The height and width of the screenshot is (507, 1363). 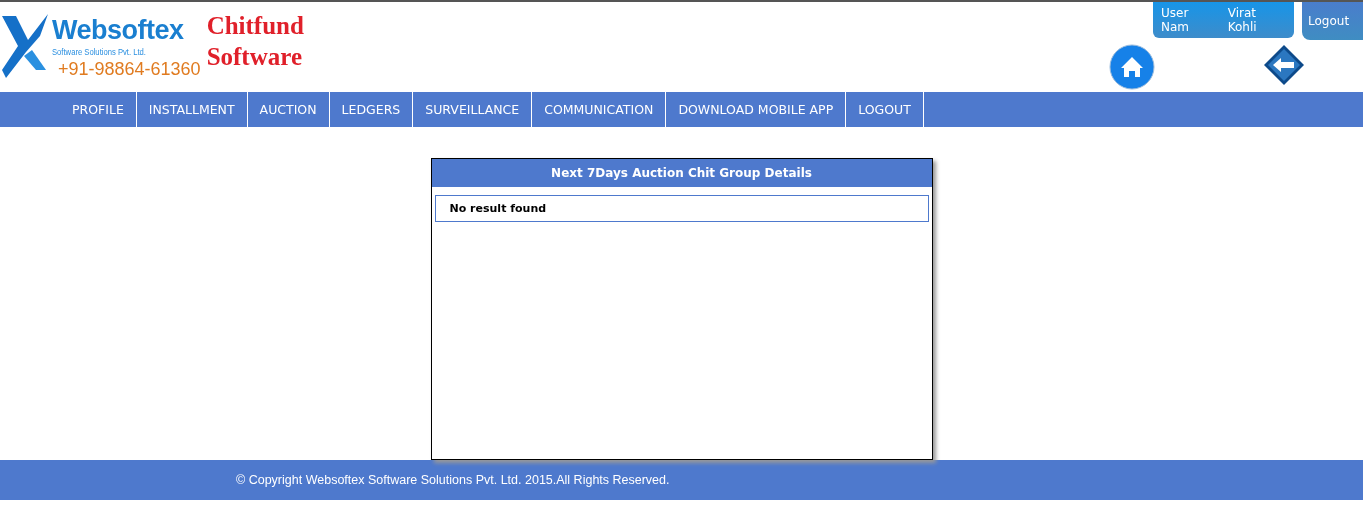 I want to click on nav-item: PROFILE, so click(x=98, y=109).